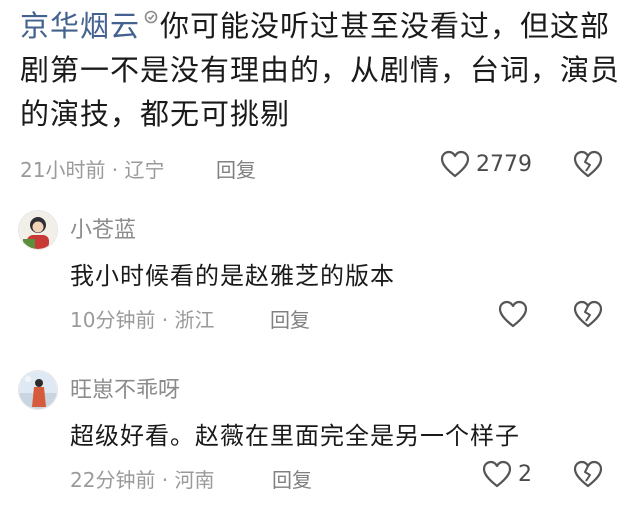  I want to click on like-count: 2779, so click(504, 164).